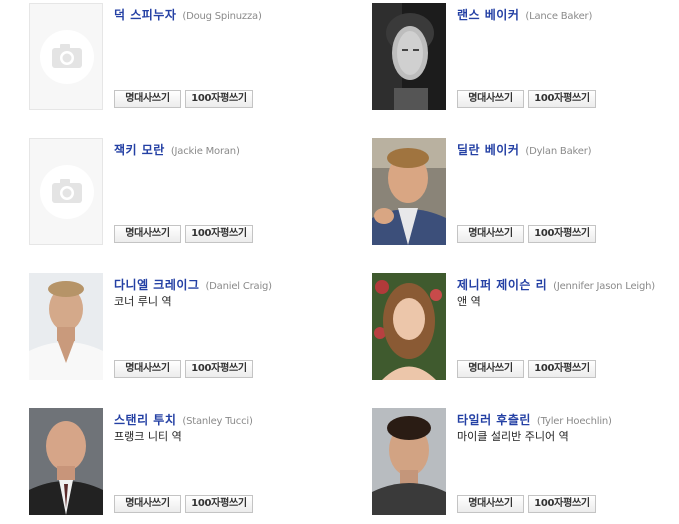 This screenshot has height=524, width=679. I want to click on cast-name-line: 덕 스피누자 (Doug Spinuzza), so click(188, 13).